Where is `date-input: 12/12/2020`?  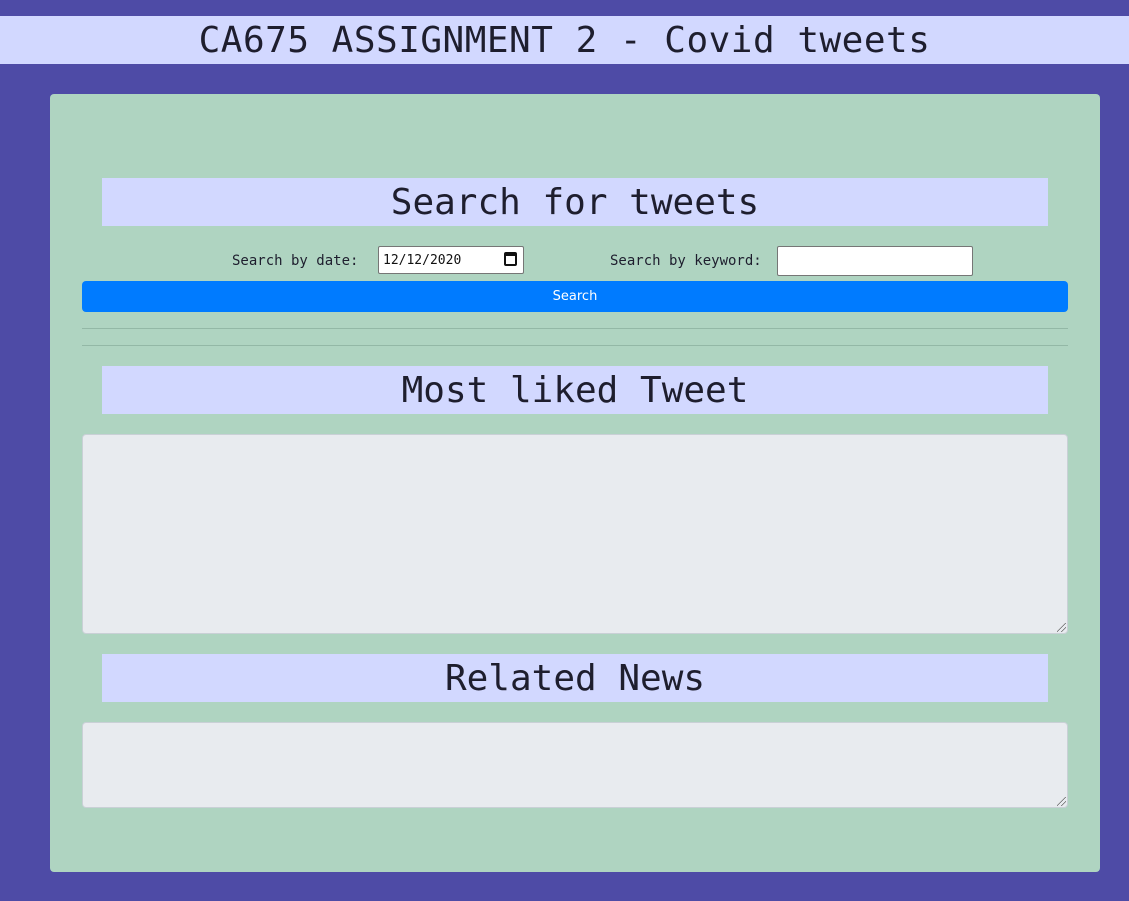
date-input: 12/12/2020 is located at coordinates (451, 260).